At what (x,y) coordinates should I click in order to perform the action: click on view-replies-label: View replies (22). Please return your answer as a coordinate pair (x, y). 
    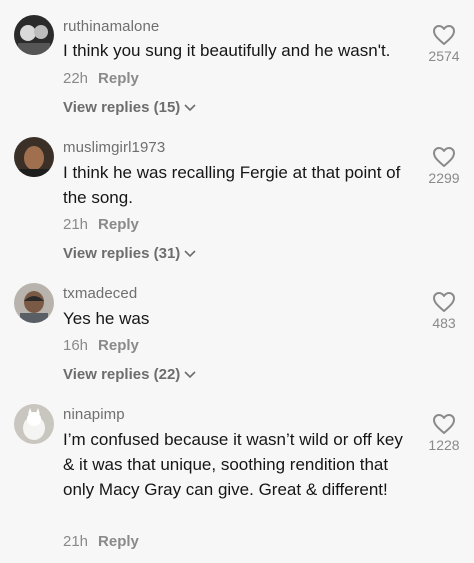
    Looking at the image, I should click on (122, 374).